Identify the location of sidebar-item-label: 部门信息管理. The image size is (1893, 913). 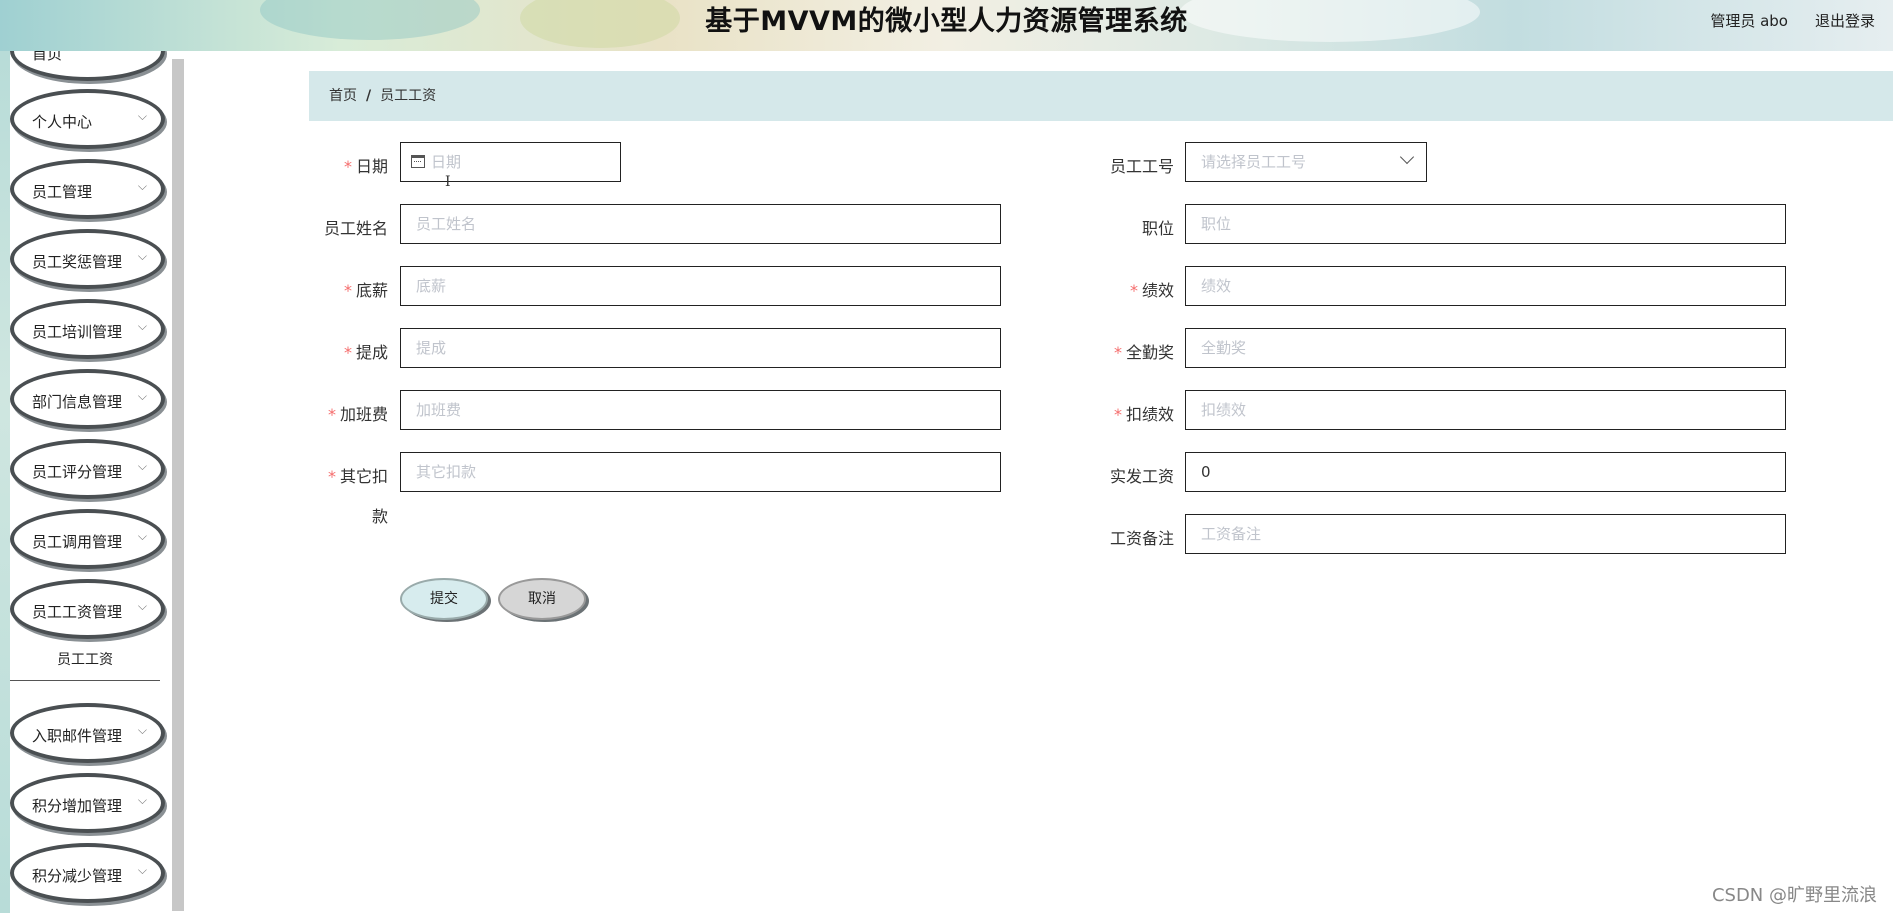
(77, 402).